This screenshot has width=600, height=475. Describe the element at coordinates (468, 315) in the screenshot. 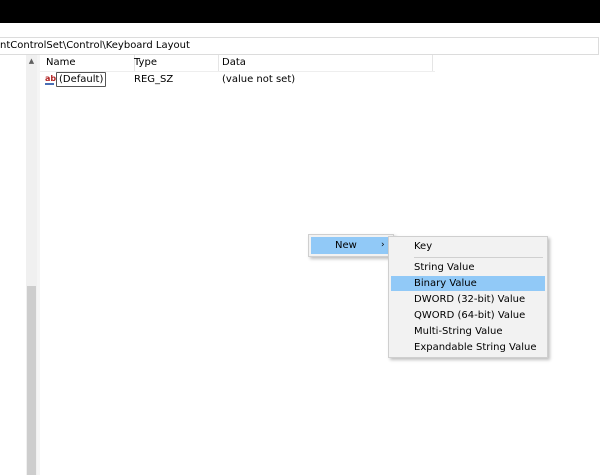

I see `submenu-item-qword-value: QWORD (64-bit) Value` at that location.